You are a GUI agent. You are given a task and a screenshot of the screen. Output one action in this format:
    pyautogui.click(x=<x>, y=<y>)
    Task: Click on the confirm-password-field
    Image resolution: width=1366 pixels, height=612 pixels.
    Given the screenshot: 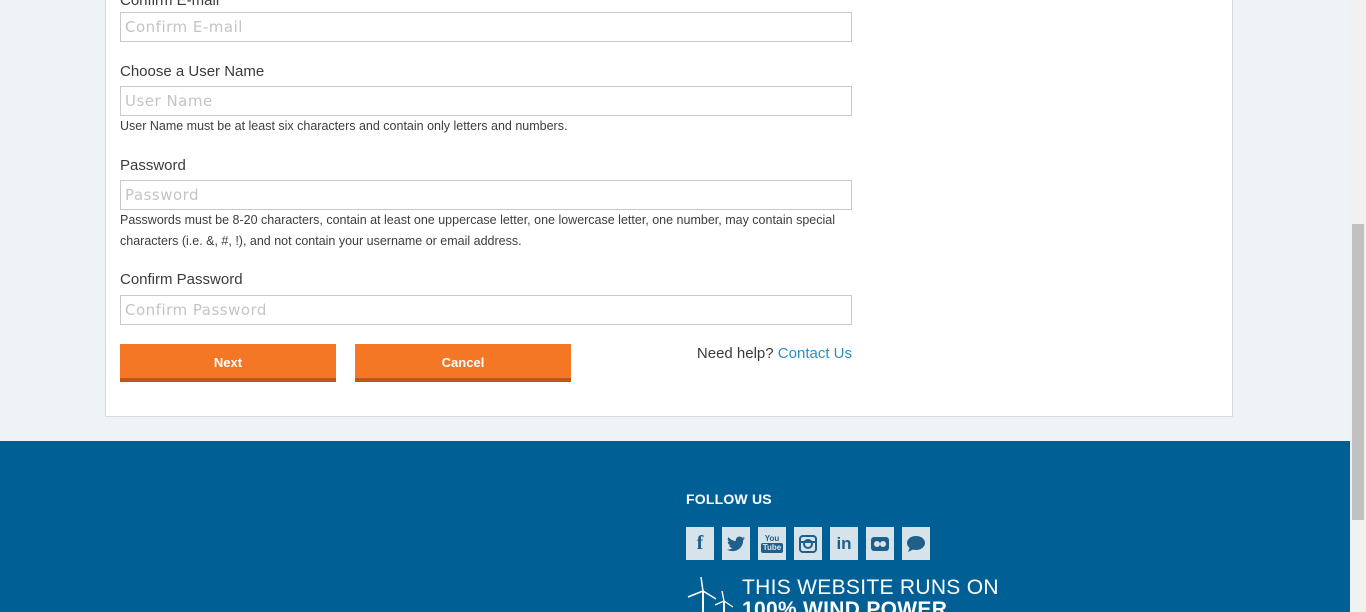 What is the action you would take?
    pyautogui.click(x=486, y=310)
    